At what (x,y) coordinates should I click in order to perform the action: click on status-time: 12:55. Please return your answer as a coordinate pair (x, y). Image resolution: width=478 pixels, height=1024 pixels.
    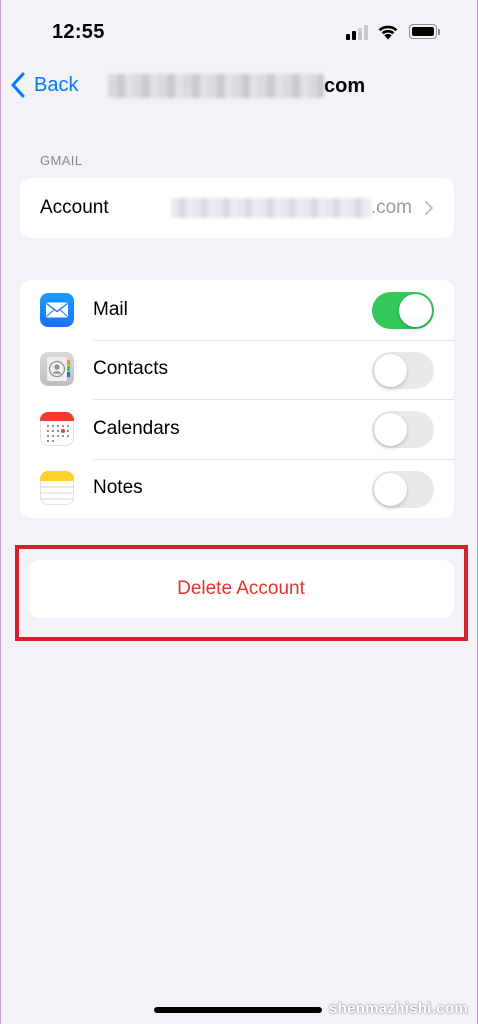
    Looking at the image, I should click on (78, 32).